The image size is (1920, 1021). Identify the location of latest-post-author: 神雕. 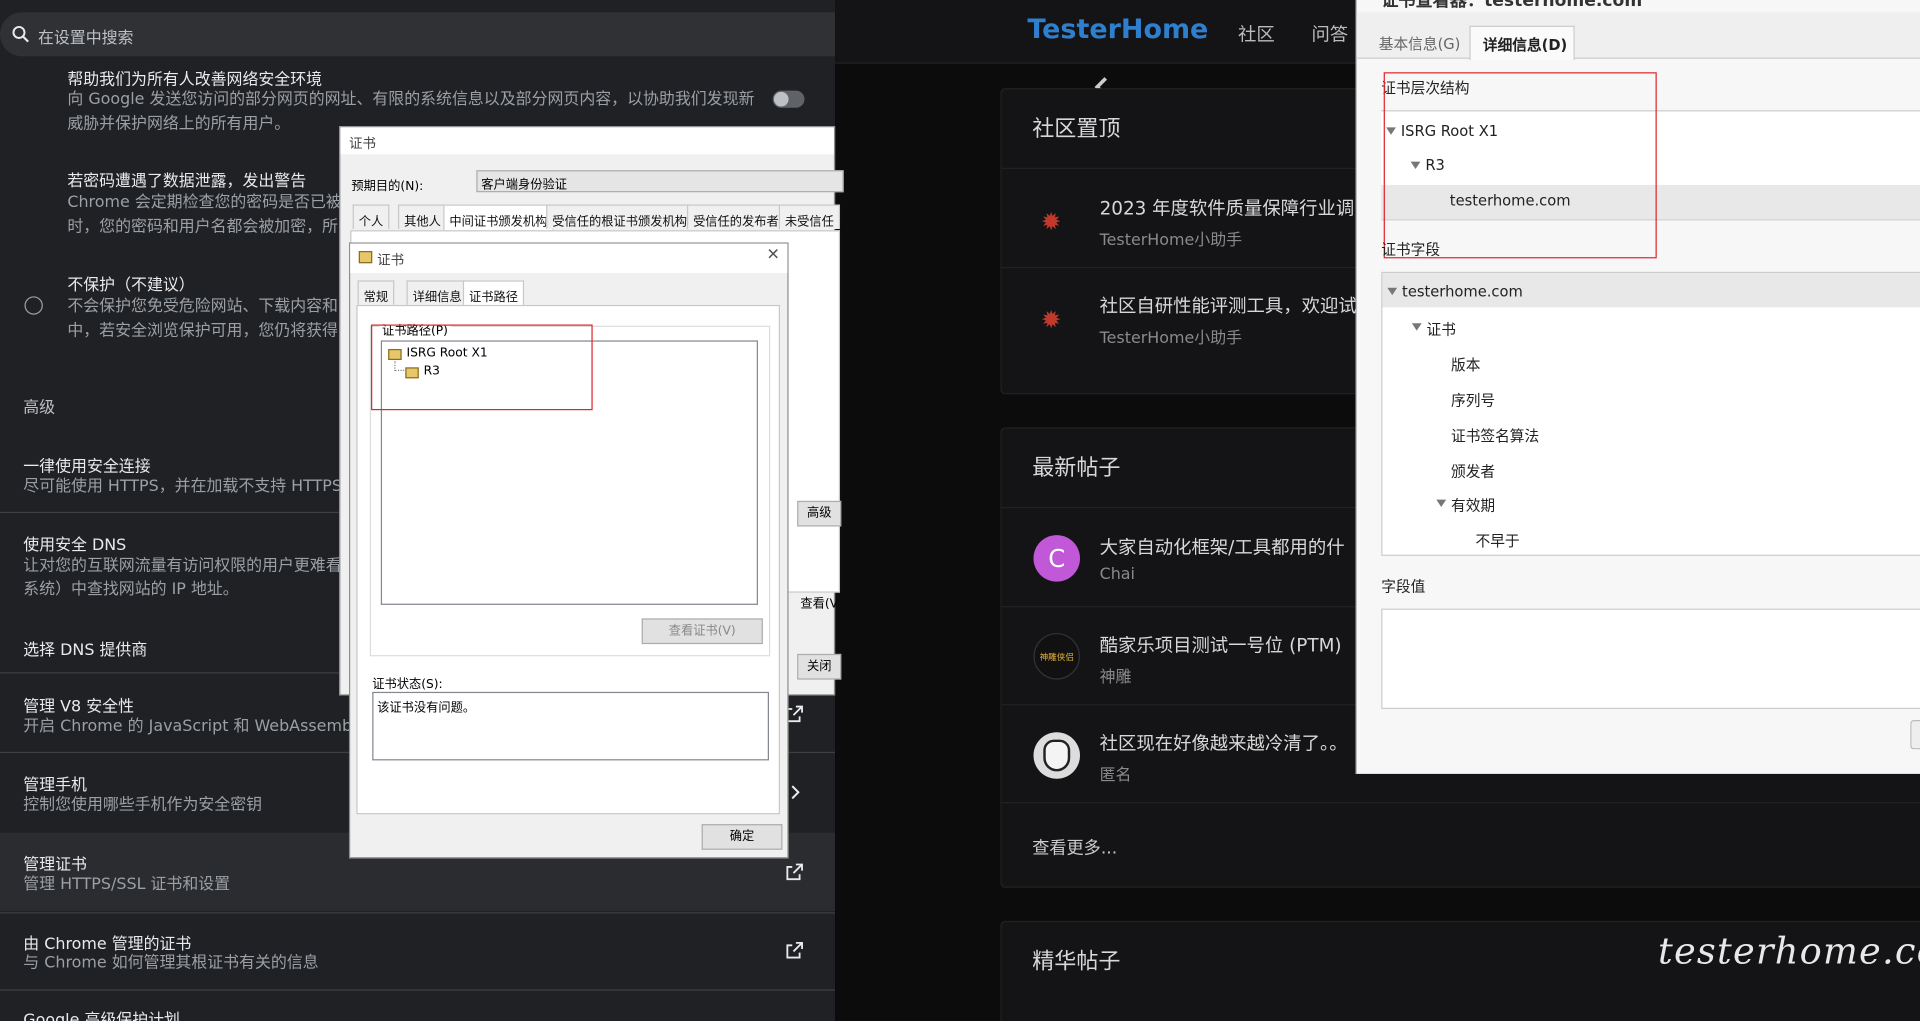
(1116, 675).